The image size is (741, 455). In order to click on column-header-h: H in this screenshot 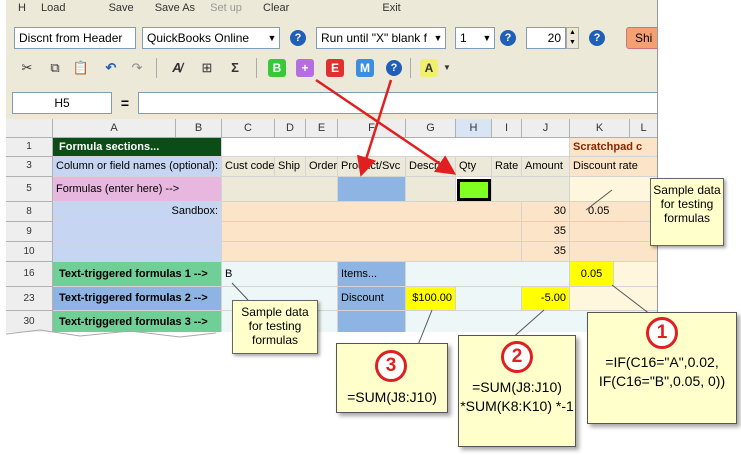, I will do `click(474, 128)`.